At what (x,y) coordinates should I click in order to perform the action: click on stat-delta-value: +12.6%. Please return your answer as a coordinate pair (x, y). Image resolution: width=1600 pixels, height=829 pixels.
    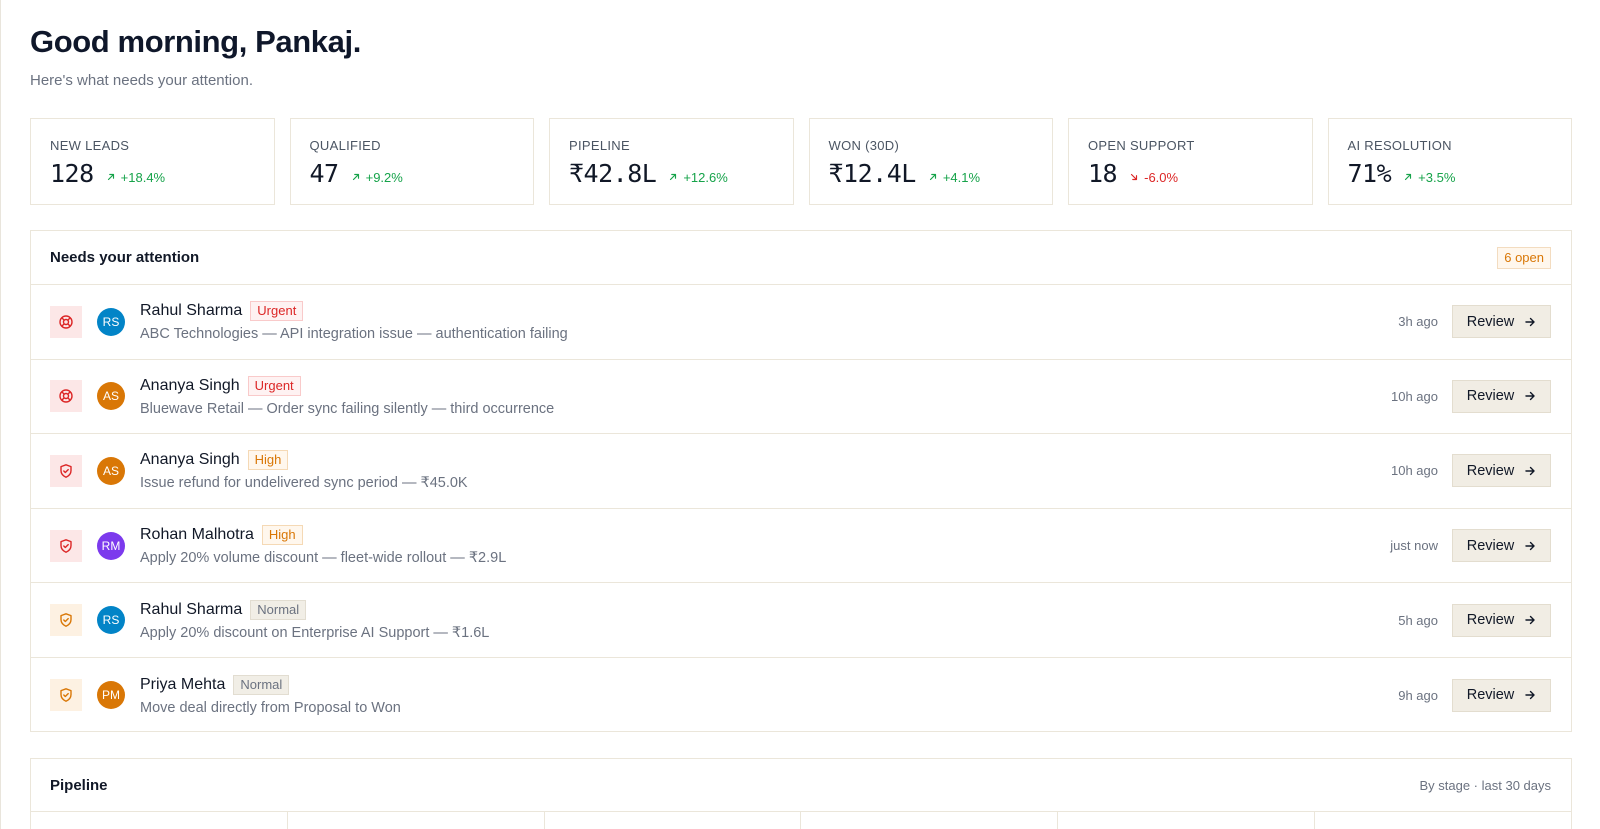
    Looking at the image, I should click on (705, 177).